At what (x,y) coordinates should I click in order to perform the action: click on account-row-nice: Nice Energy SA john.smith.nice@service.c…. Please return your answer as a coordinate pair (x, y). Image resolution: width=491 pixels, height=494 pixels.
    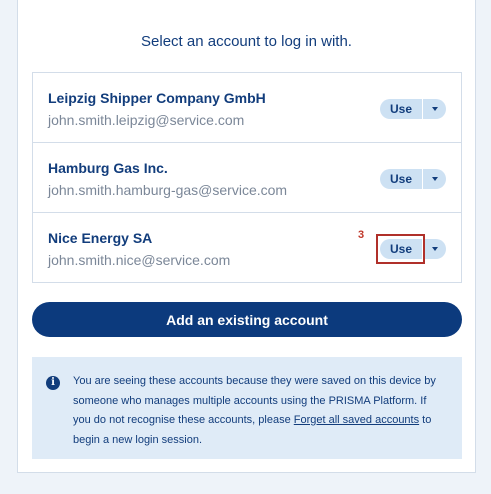
    Looking at the image, I should click on (247, 248).